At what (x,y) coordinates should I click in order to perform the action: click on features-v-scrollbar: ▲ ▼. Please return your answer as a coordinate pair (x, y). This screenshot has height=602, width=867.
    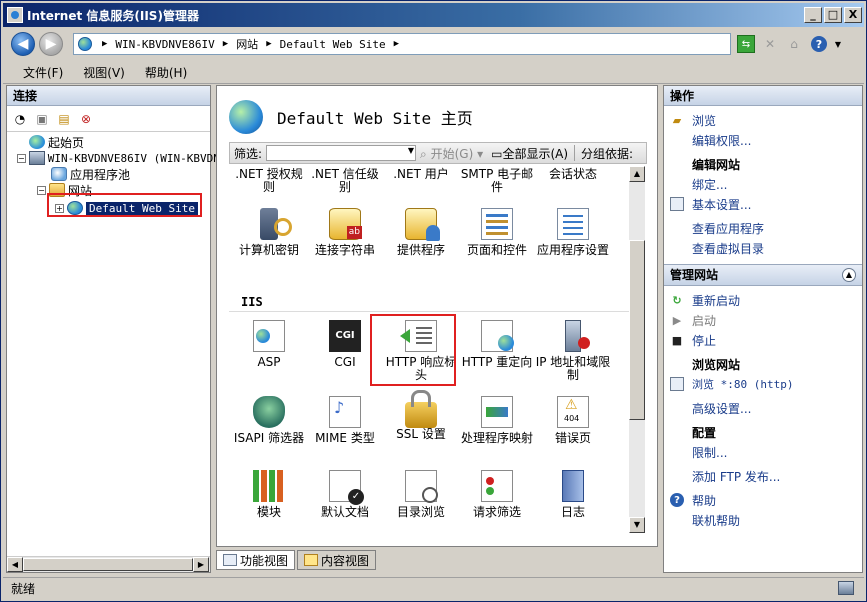
    Looking at the image, I should click on (637, 349).